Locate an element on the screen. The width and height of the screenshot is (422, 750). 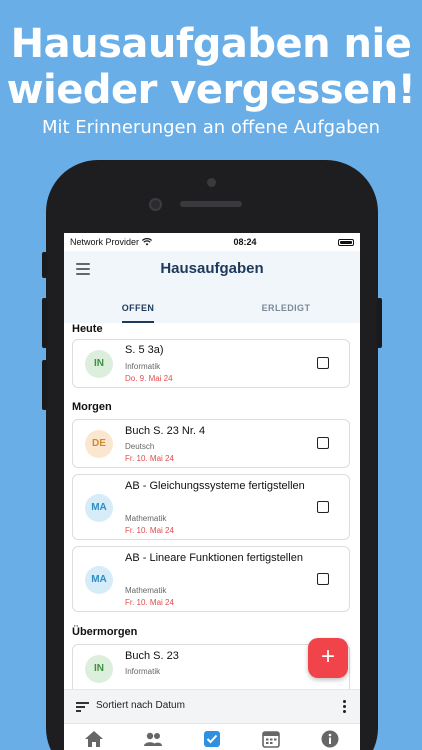
proximity-sensor is located at coordinates (155, 204).